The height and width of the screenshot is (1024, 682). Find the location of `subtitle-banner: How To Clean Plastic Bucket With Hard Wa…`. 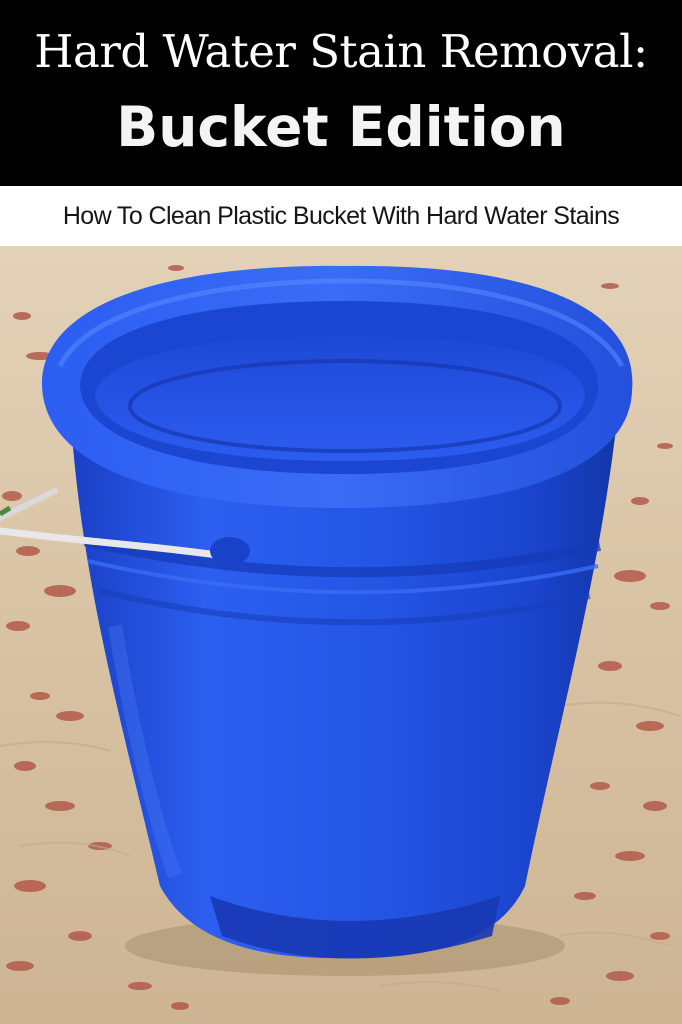

subtitle-banner: How To Clean Plastic Bucket With Hard Wa… is located at coordinates (341, 216).